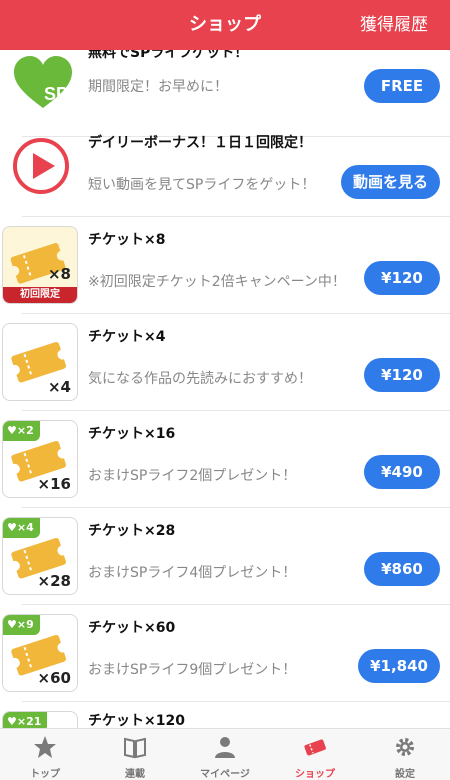 This screenshot has width=450, height=780. What do you see at coordinates (54, 678) in the screenshot?
I see `ticket-qty: ×60` at bounding box center [54, 678].